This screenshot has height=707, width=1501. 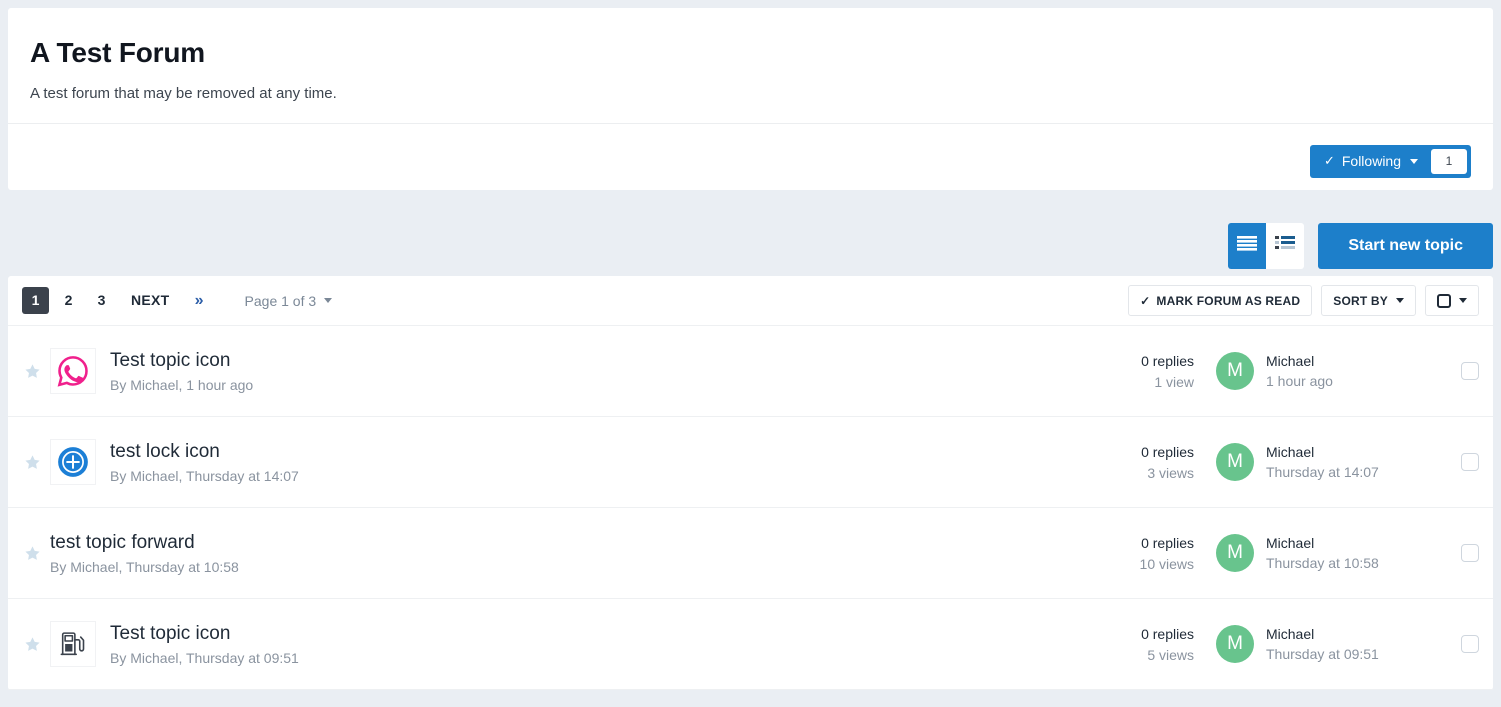 I want to click on topic-last-poster: M Michael Thursday at 10:58, so click(x=1338, y=553).